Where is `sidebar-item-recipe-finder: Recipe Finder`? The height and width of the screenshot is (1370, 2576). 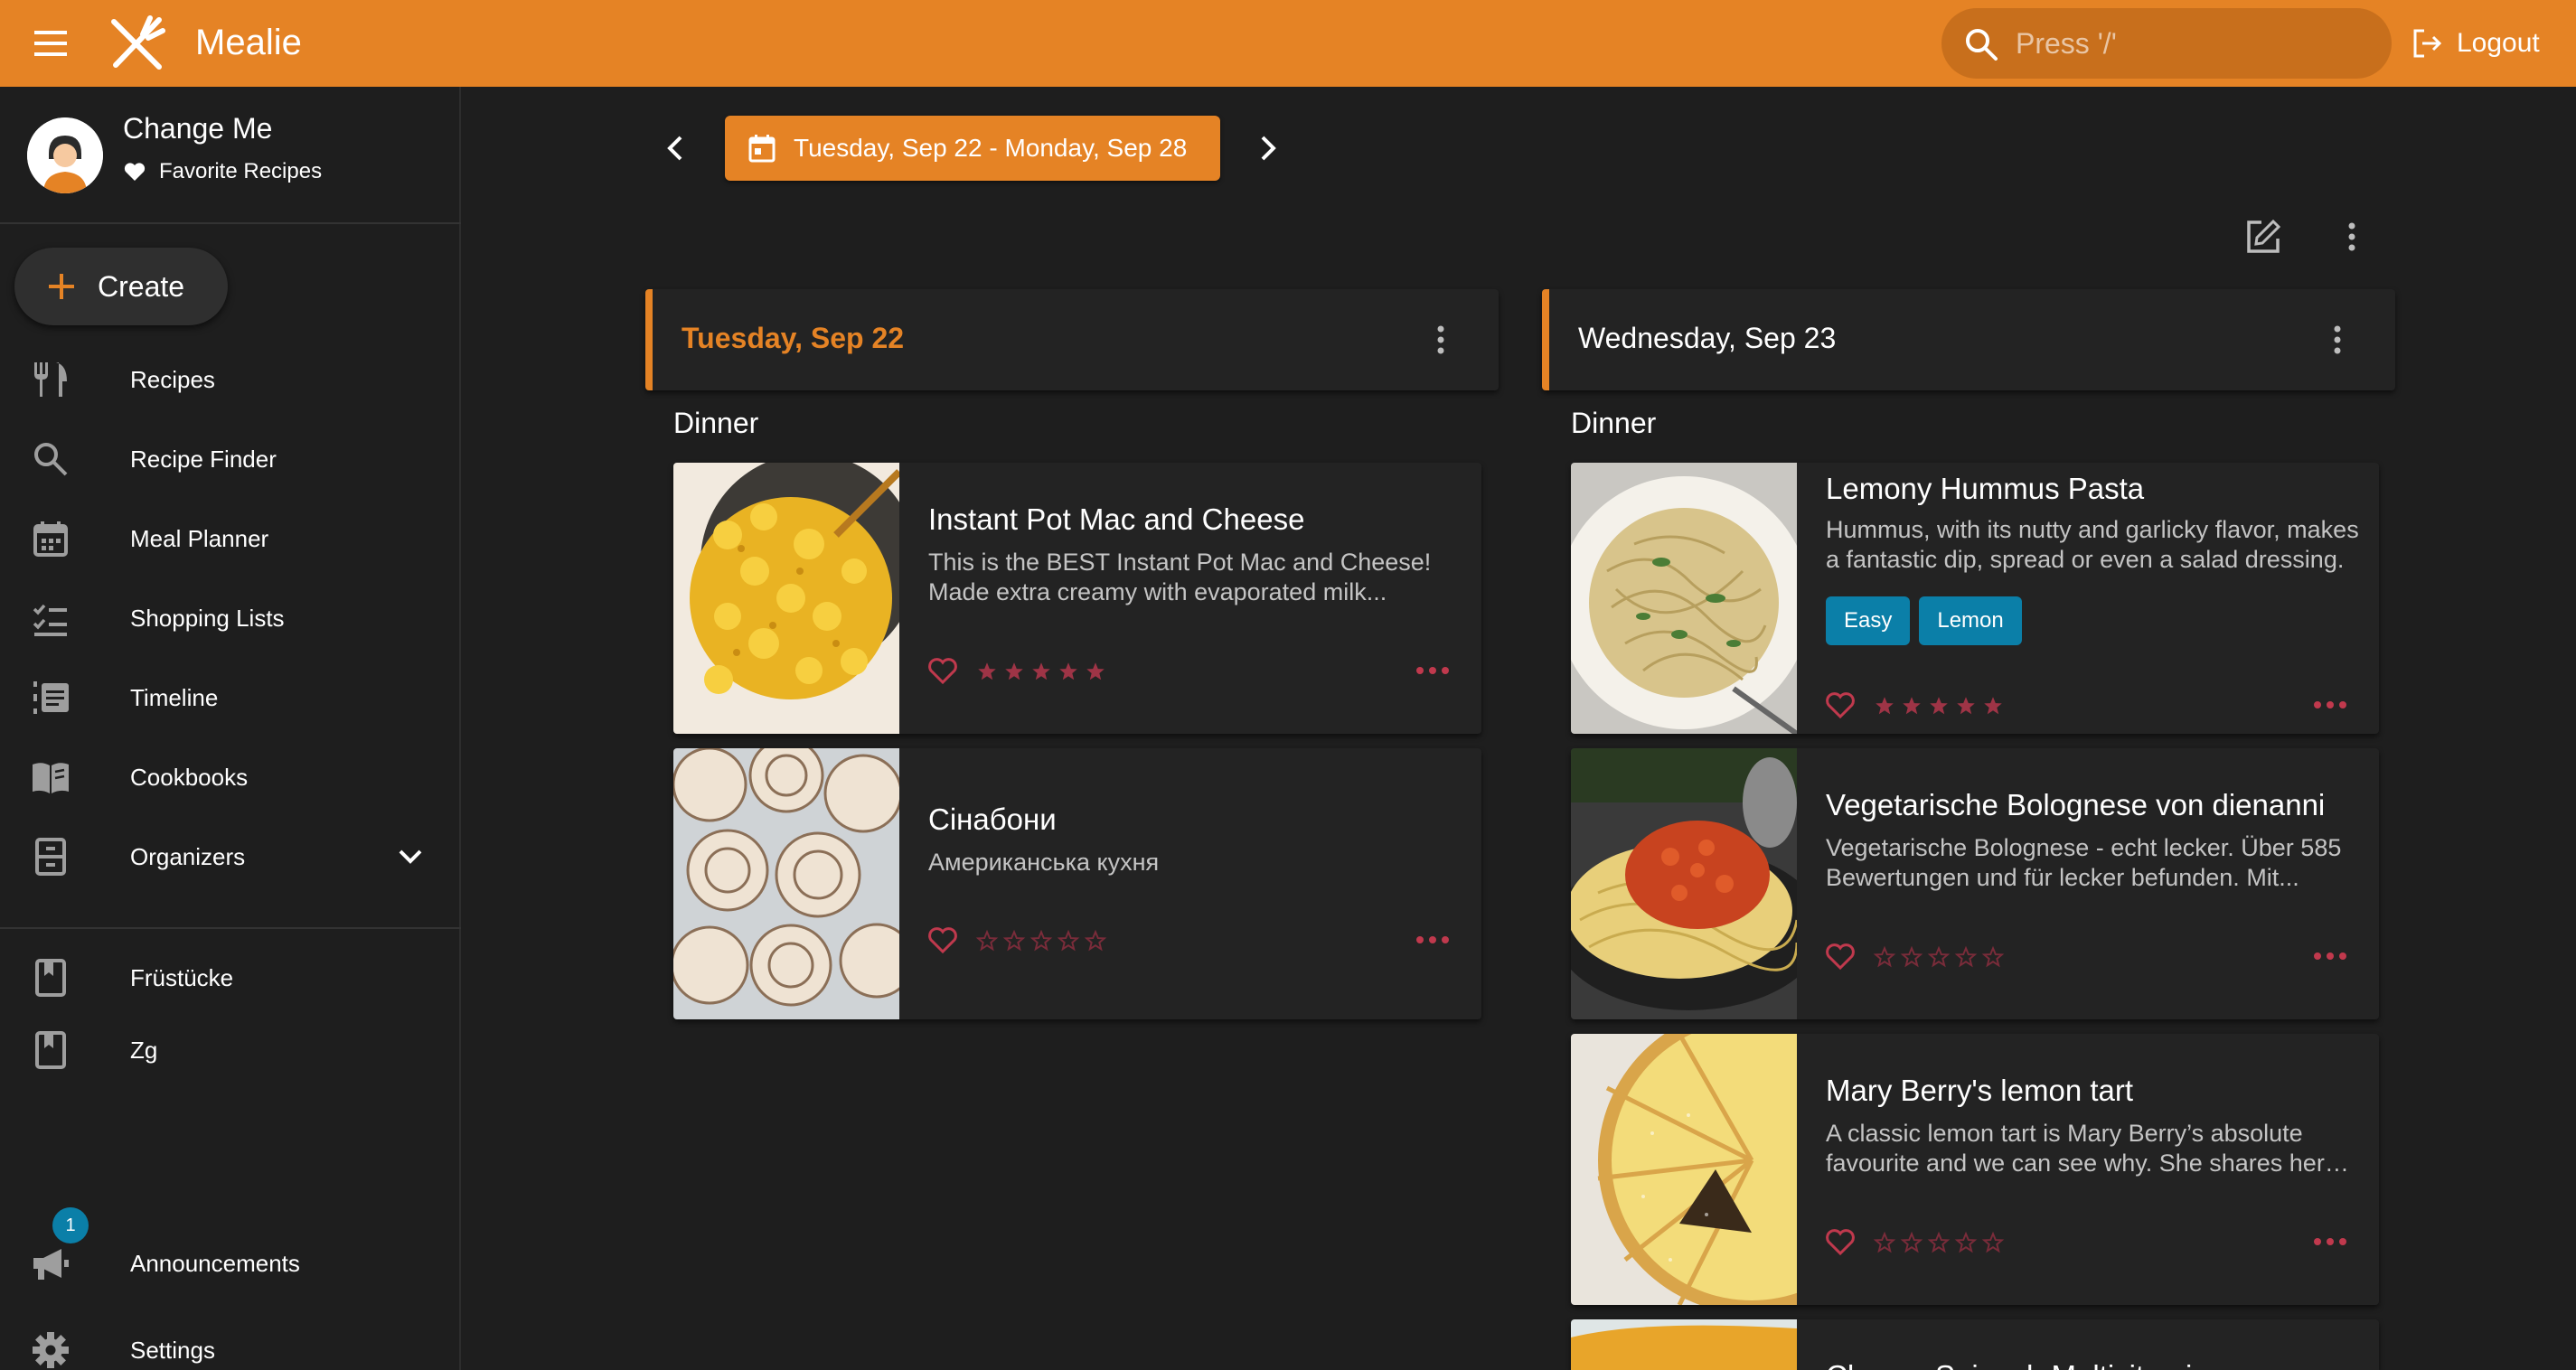
sidebar-item-recipe-finder: Recipe Finder is located at coordinates (229, 459).